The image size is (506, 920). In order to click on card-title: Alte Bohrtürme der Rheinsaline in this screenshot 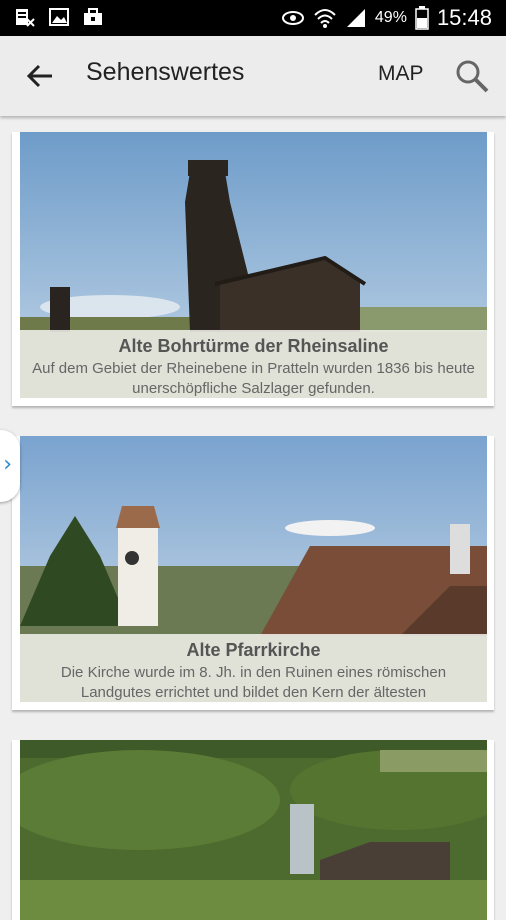, I will do `click(253, 346)`.